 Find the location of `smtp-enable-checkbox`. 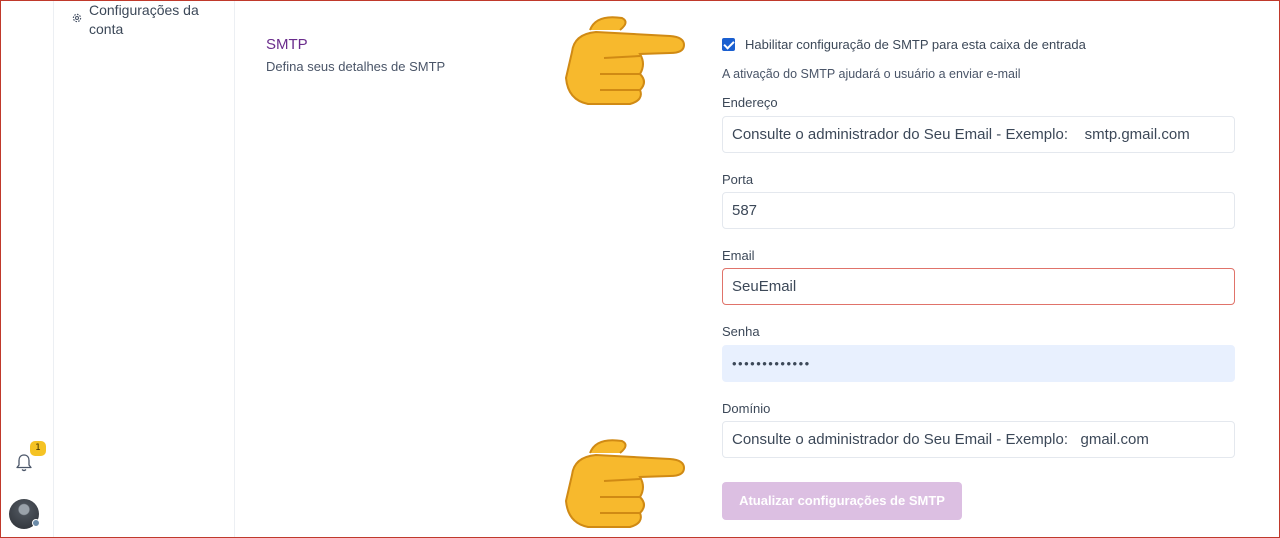

smtp-enable-checkbox is located at coordinates (728, 44).